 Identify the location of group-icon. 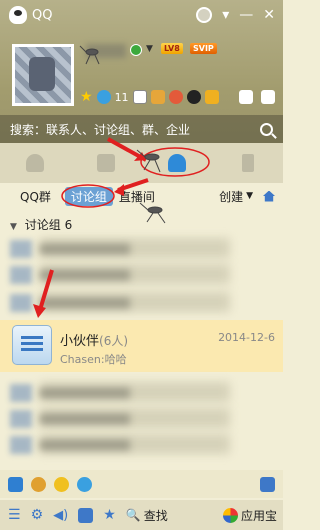
(176, 163).